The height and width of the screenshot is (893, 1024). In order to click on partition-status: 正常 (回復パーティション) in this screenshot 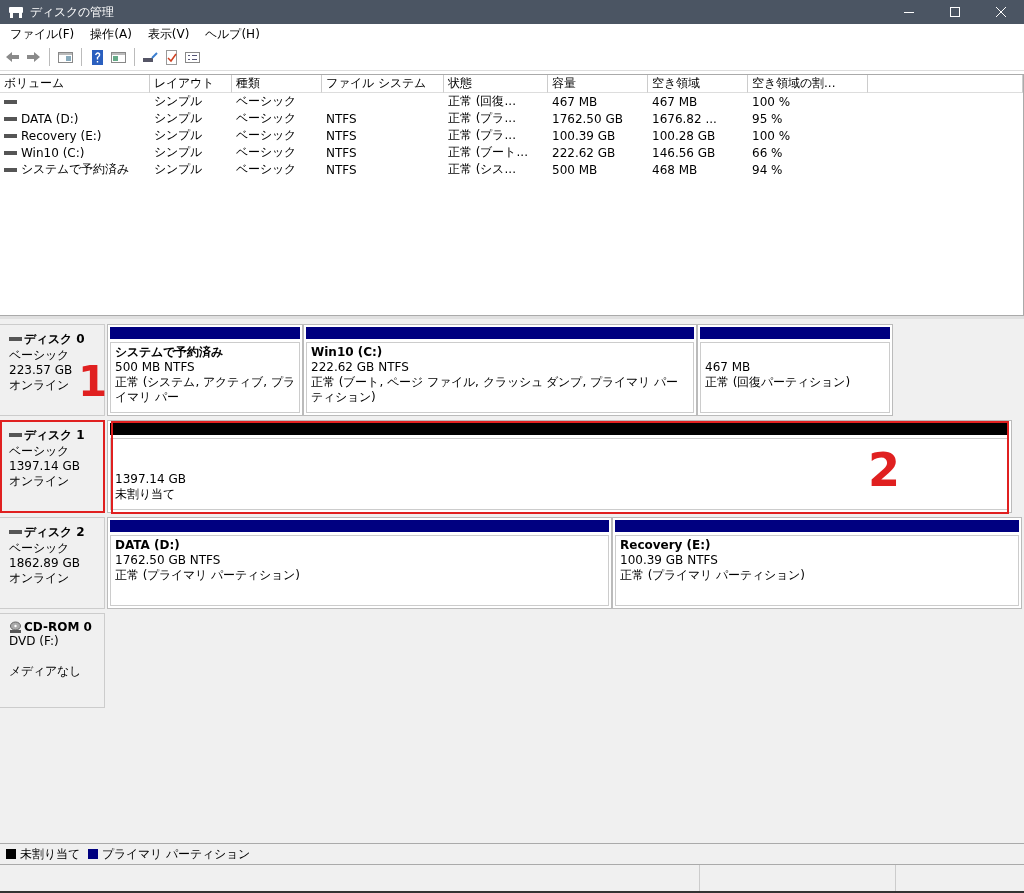, I will do `click(778, 382)`.